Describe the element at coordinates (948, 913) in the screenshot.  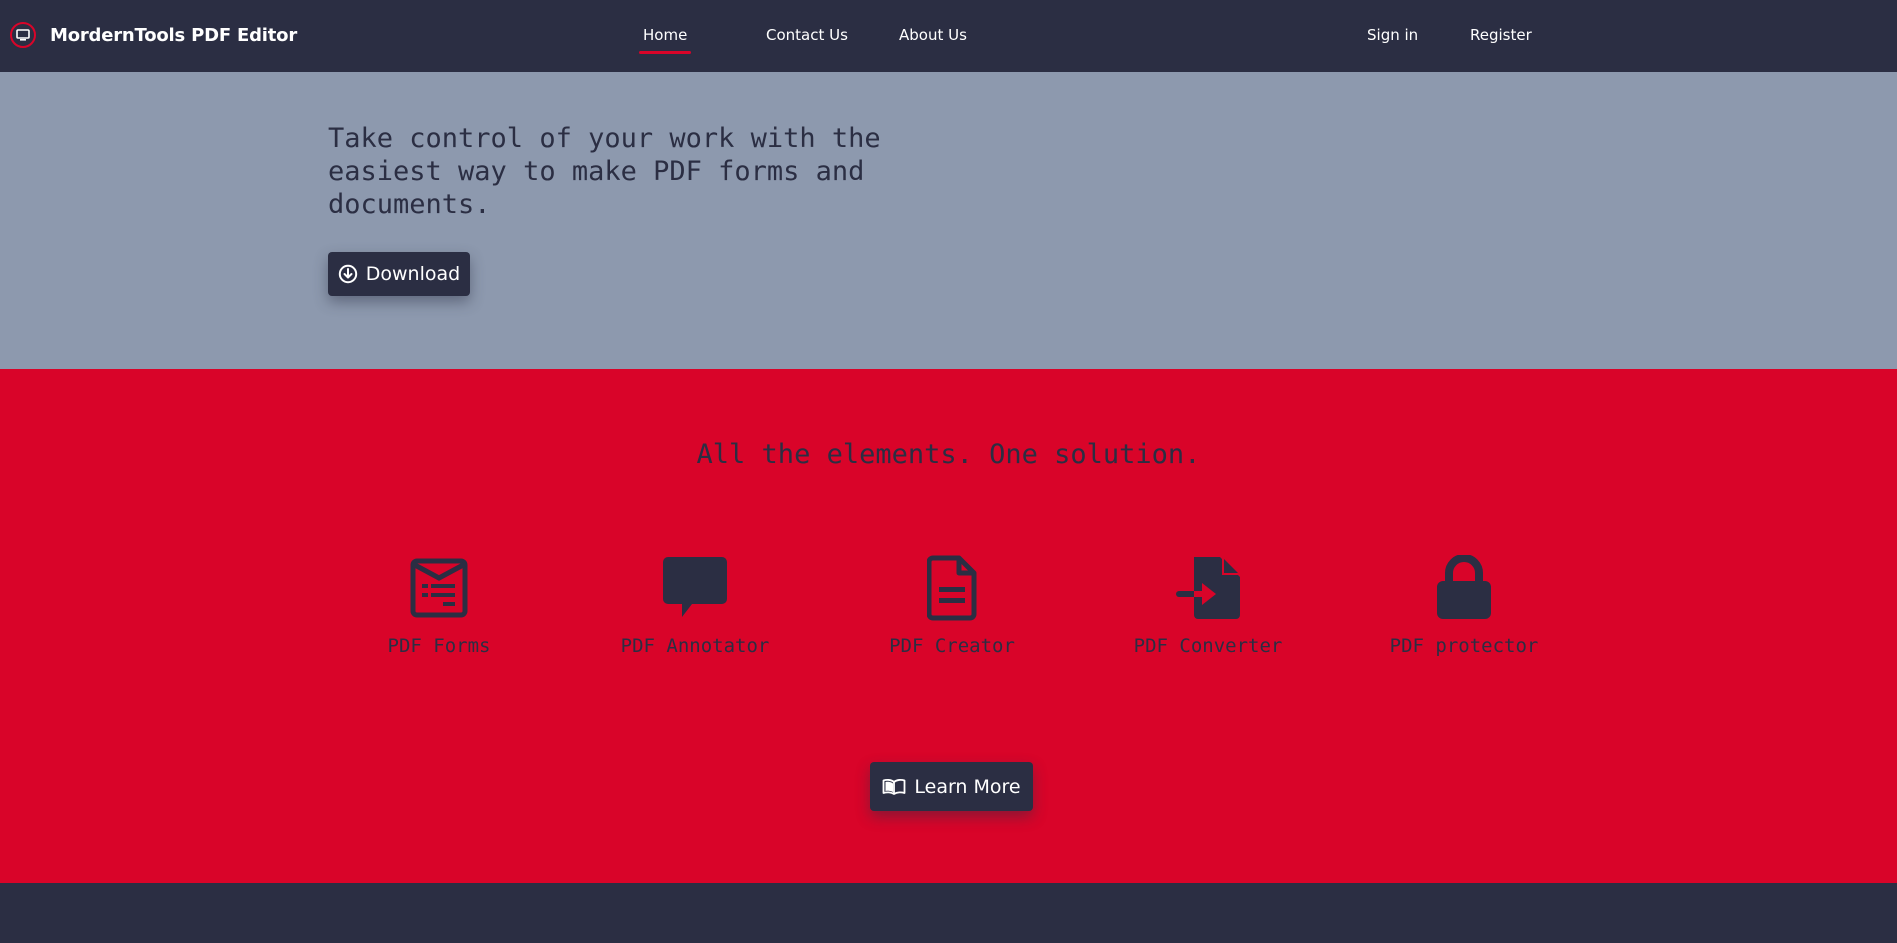
I see `footer` at that location.